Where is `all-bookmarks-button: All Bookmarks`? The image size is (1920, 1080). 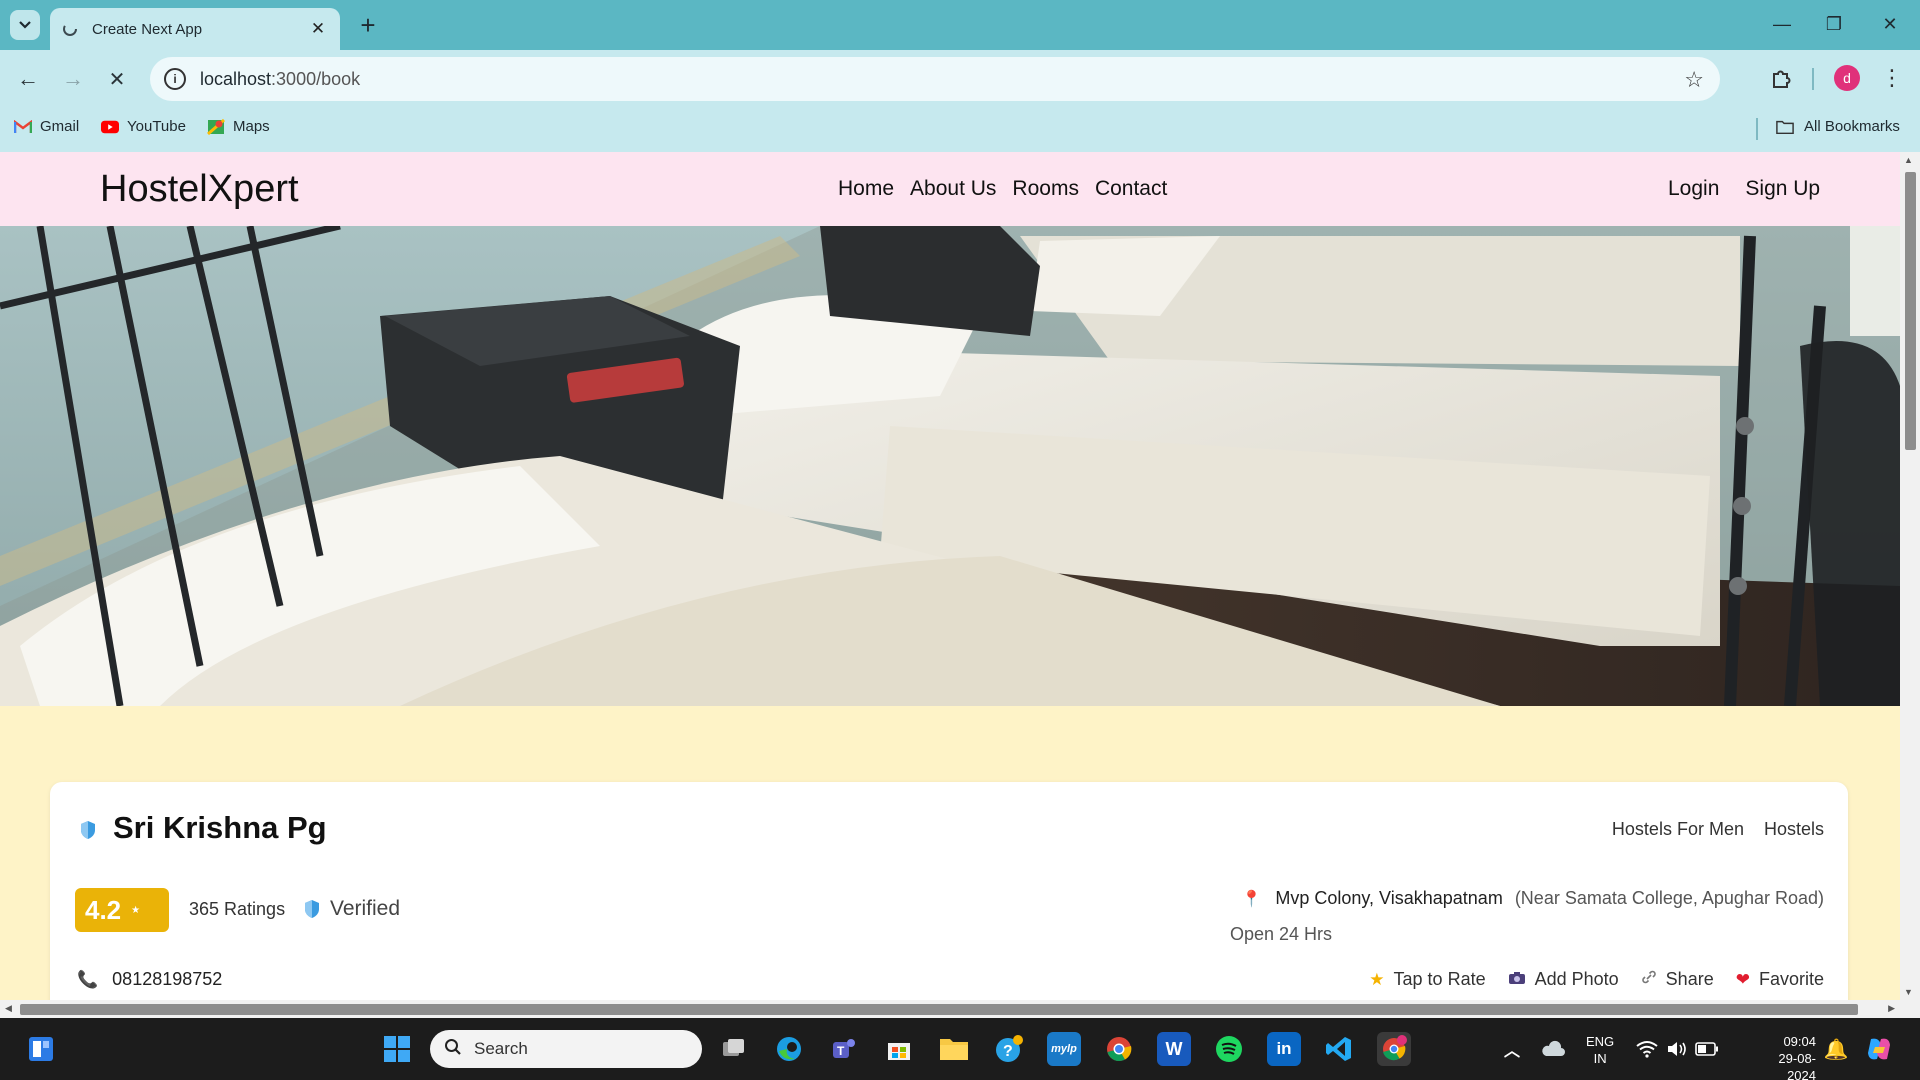
all-bookmarks-button: All Bookmarks is located at coordinates (1838, 126).